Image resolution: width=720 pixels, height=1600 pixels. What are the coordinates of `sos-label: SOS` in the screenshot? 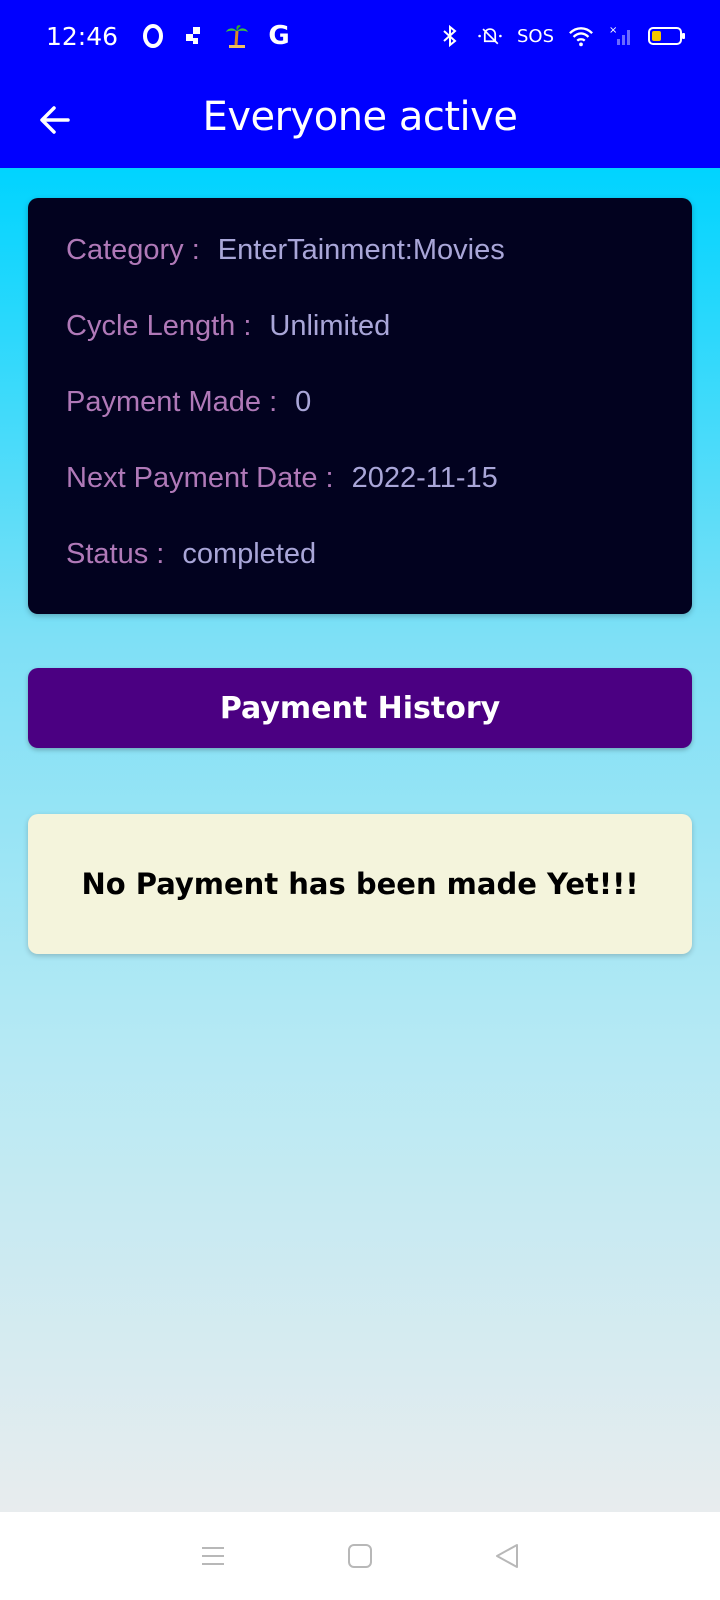 It's located at (535, 36).